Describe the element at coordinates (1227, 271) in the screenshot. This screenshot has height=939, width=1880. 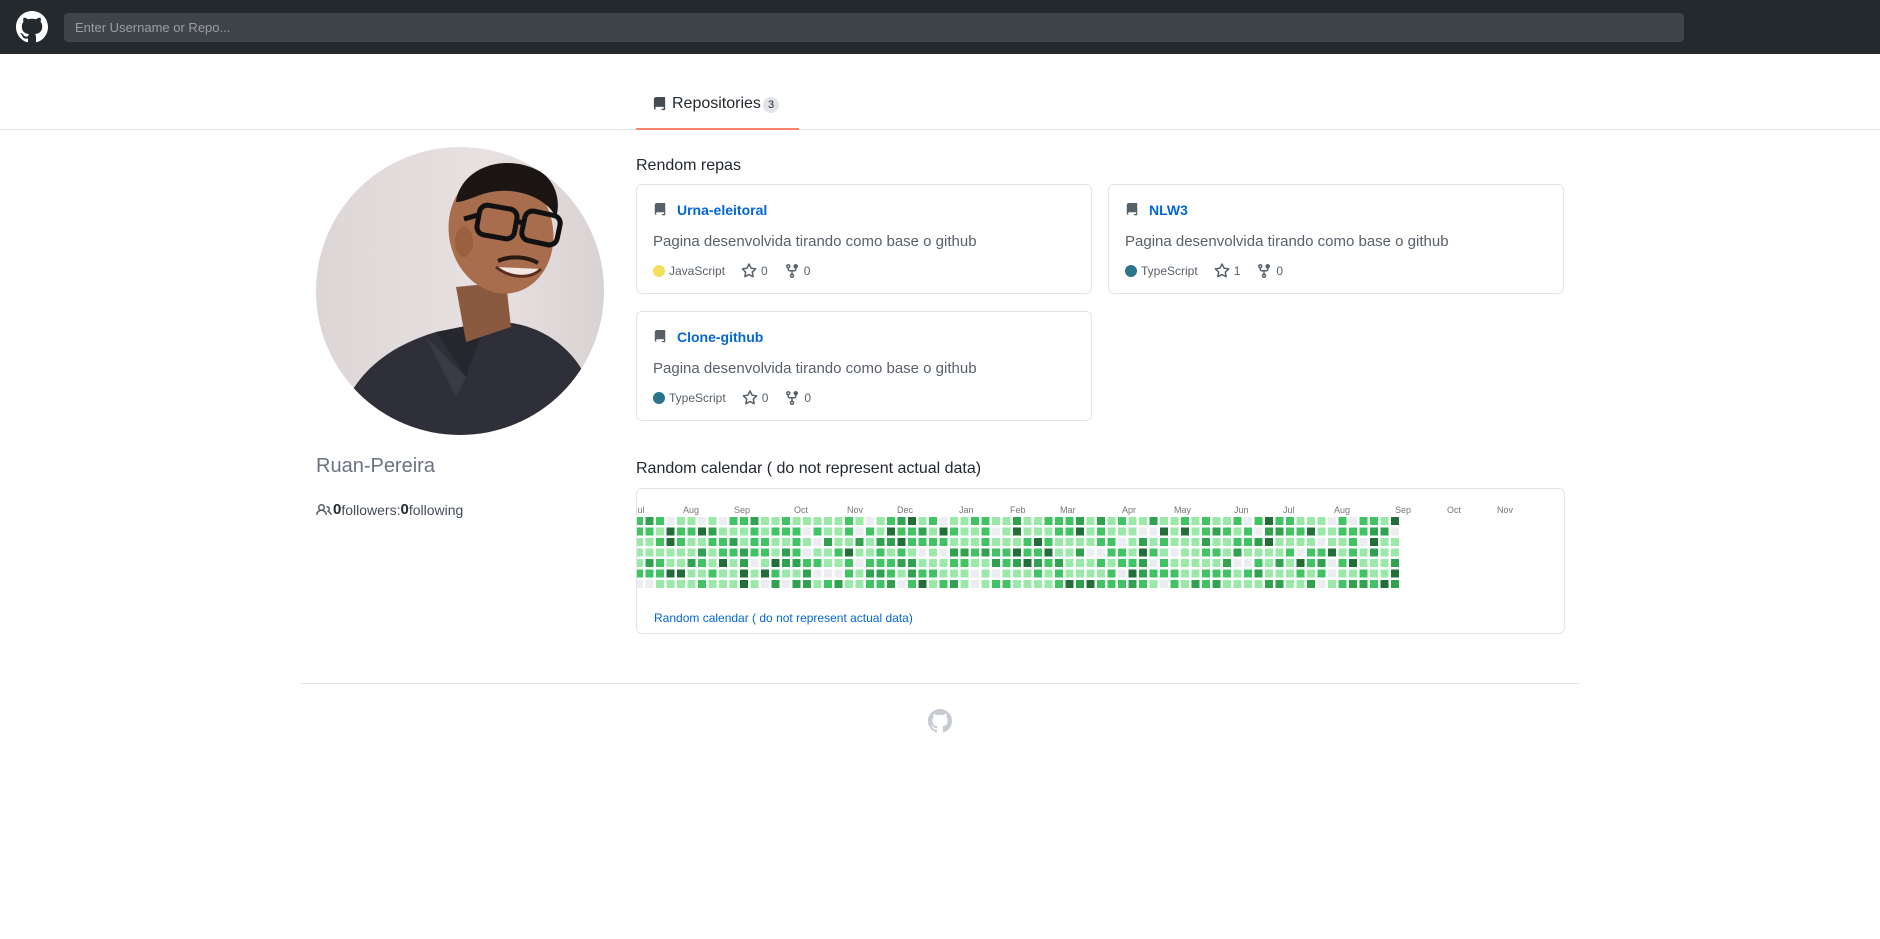
I see `repo-stars: 1` at that location.